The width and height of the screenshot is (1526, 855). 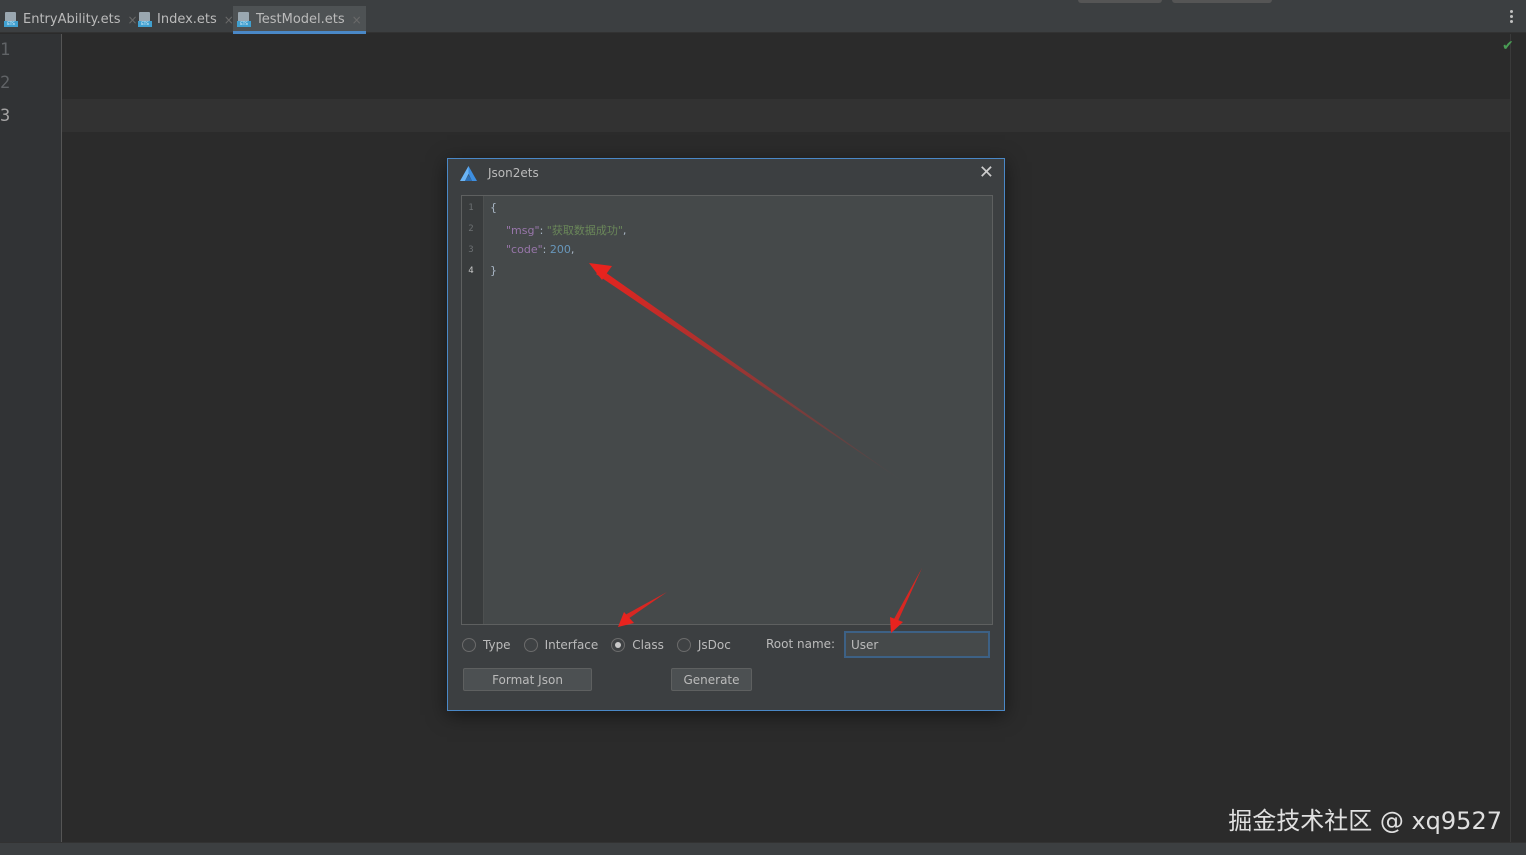 I want to click on watermark: 掘金技术社区 @ xq9527, so click(x=1365, y=821).